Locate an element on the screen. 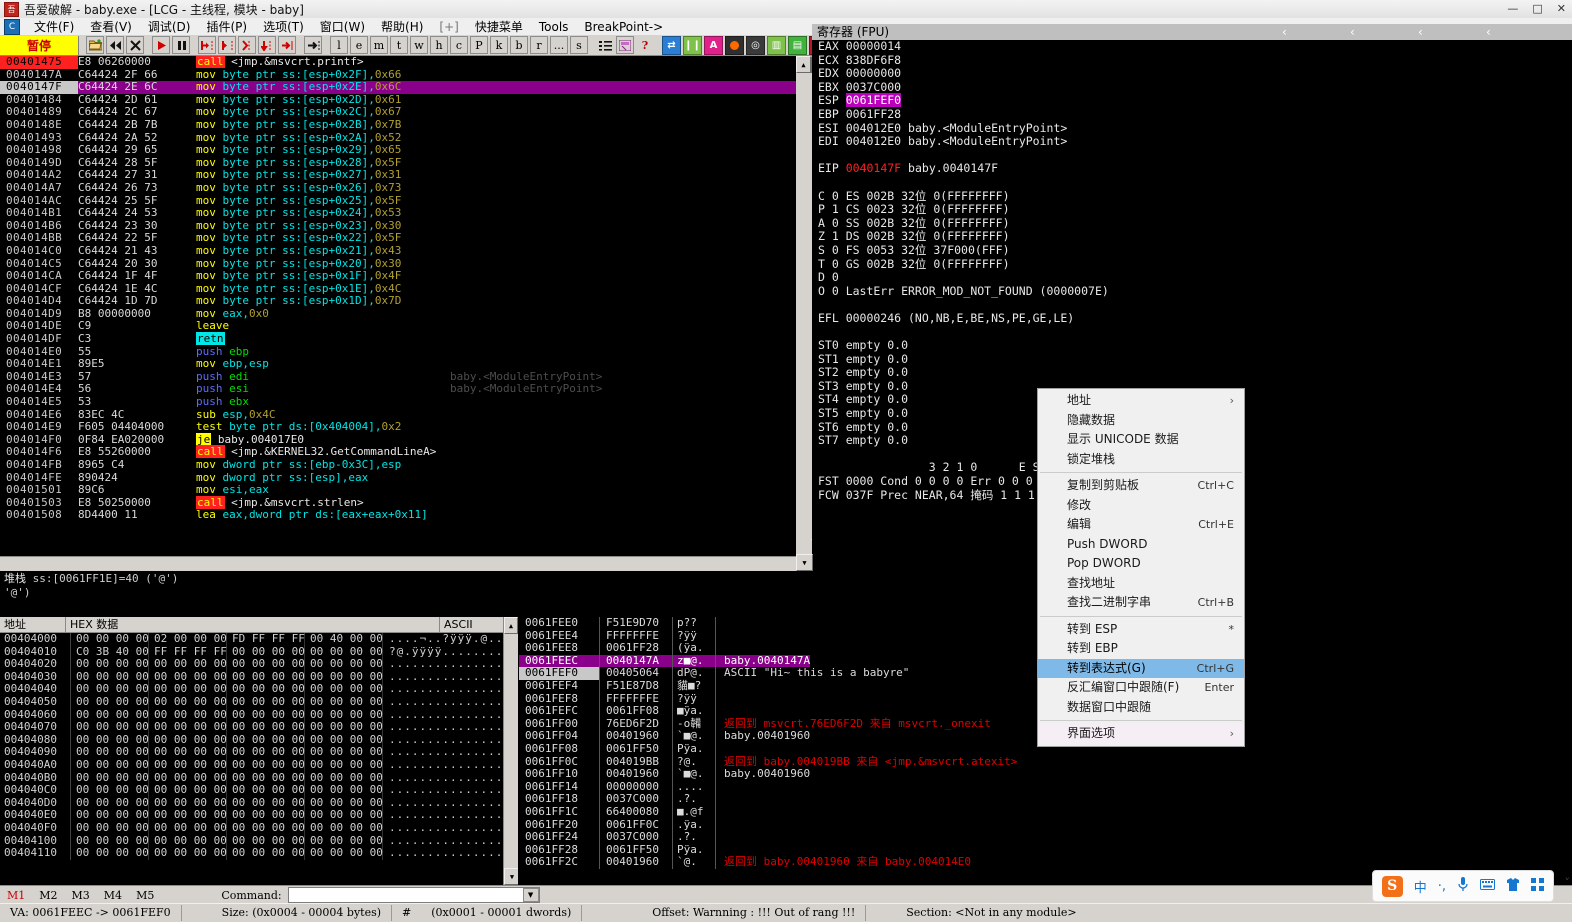  context-menu-item: Push DWORD is located at coordinates (1141, 545).